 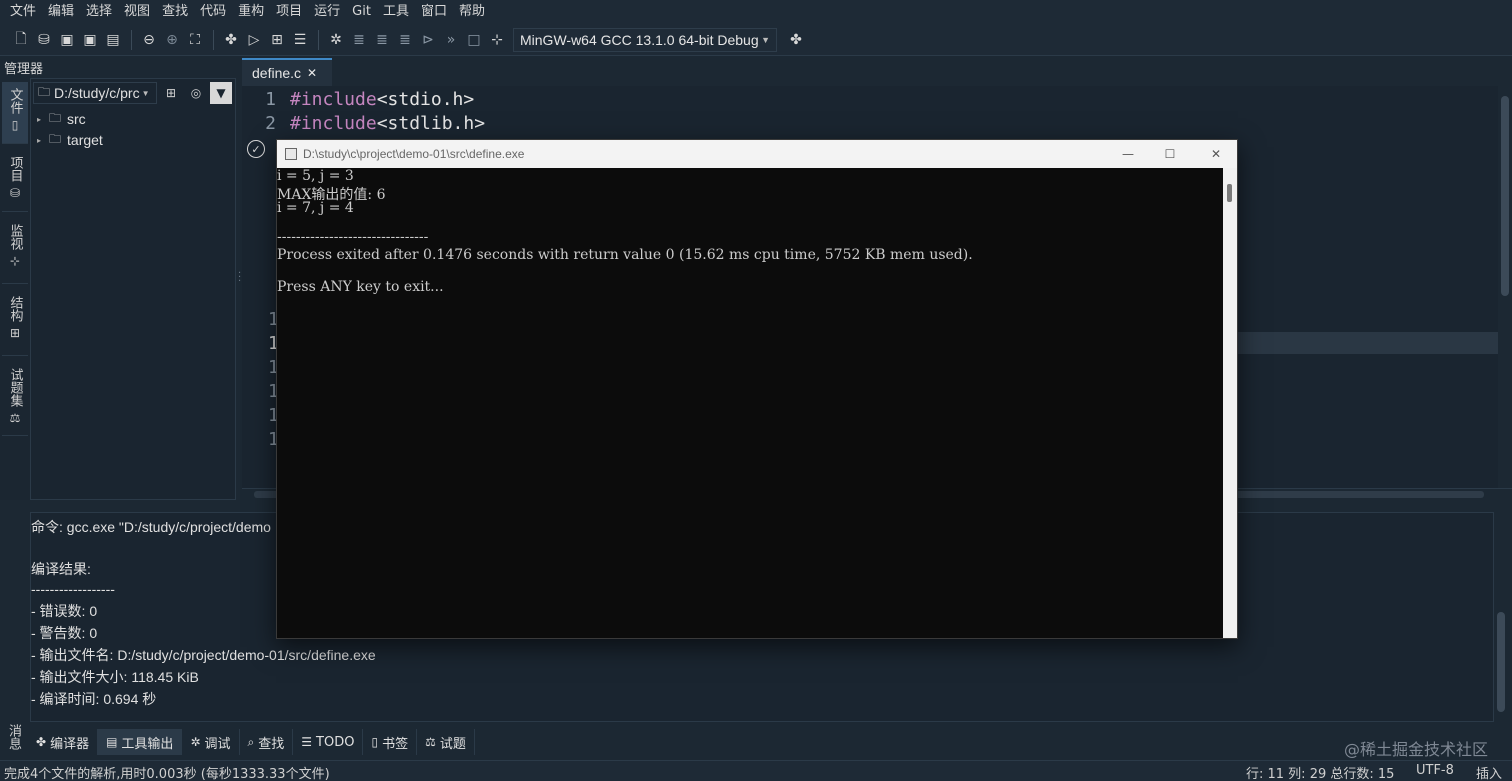 What do you see at coordinates (85, 140) in the screenshot?
I see `tree-item-label: target` at bounding box center [85, 140].